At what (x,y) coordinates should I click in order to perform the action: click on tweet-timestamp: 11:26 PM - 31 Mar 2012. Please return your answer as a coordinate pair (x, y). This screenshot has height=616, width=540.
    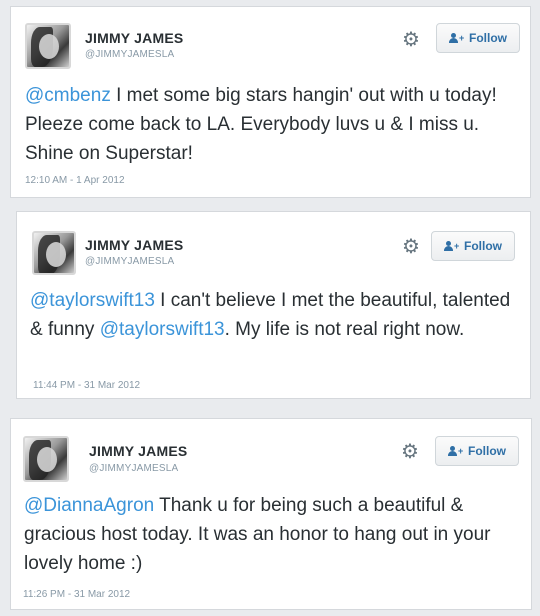
    Looking at the image, I should click on (76, 594).